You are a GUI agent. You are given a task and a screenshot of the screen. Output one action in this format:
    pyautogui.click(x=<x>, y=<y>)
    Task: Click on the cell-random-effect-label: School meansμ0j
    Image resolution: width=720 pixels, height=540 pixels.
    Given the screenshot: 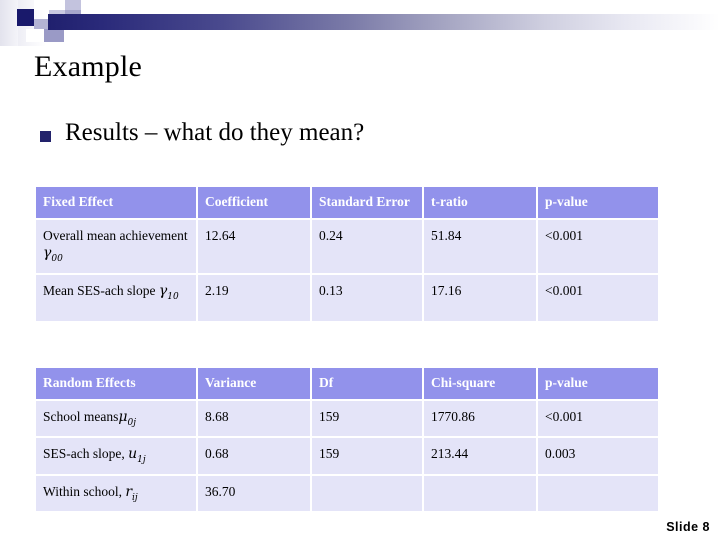 What is the action you would take?
    pyautogui.click(x=116, y=418)
    